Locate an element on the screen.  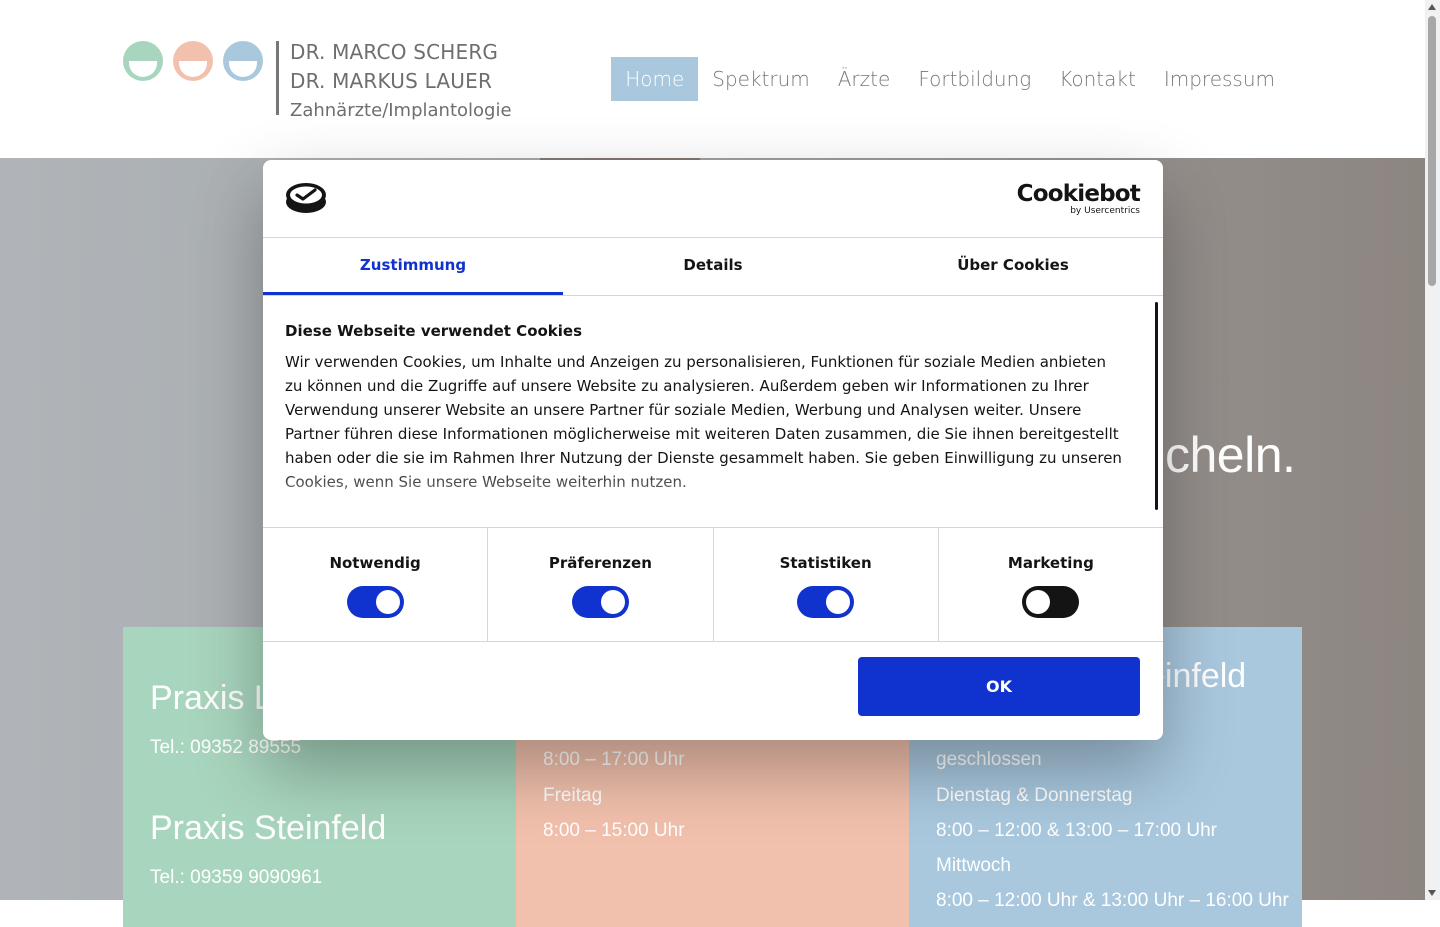
logo-divider is located at coordinates (277, 78).